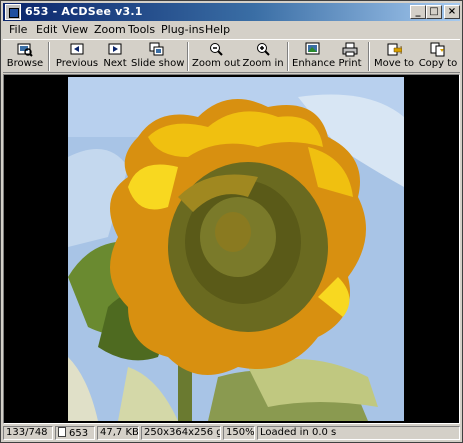 The width and height of the screenshot is (463, 443). Describe the element at coordinates (25, 50) in the screenshot. I see `browse-icon` at that location.